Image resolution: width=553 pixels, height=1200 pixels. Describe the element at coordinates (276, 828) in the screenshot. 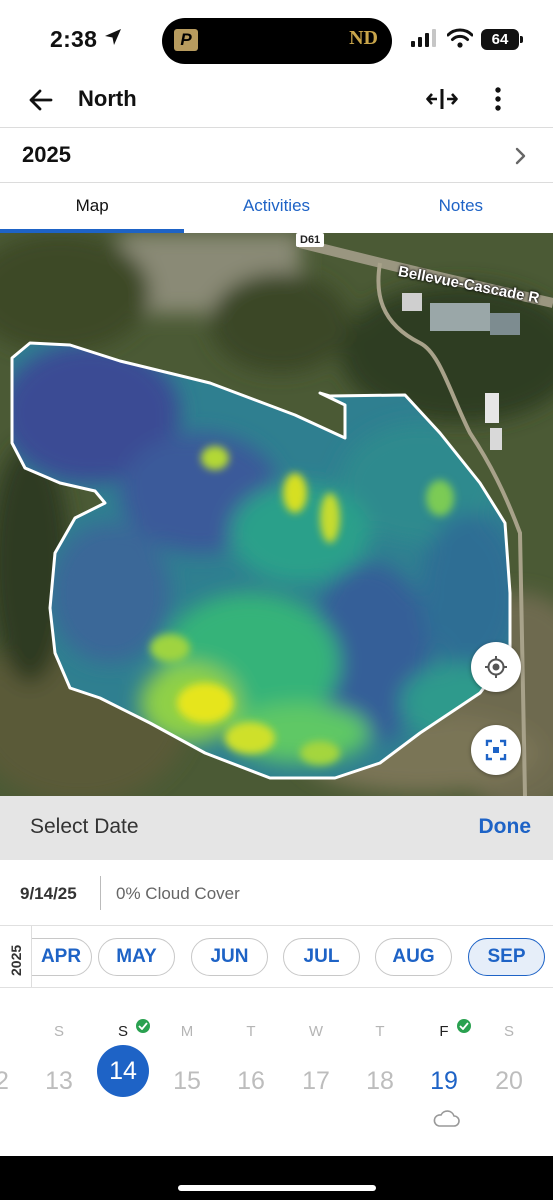

I see `select-date-header: Select Date Done` at that location.